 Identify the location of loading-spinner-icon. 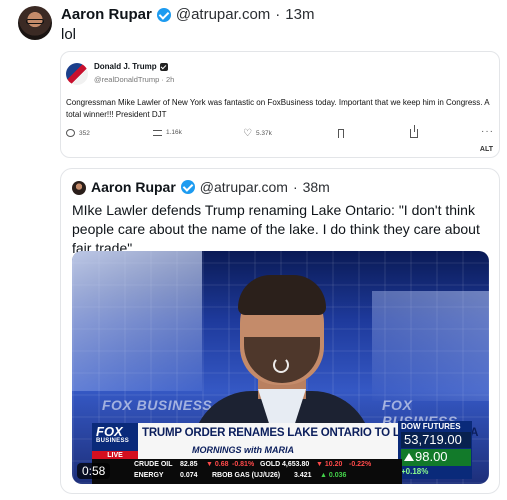
(281, 365).